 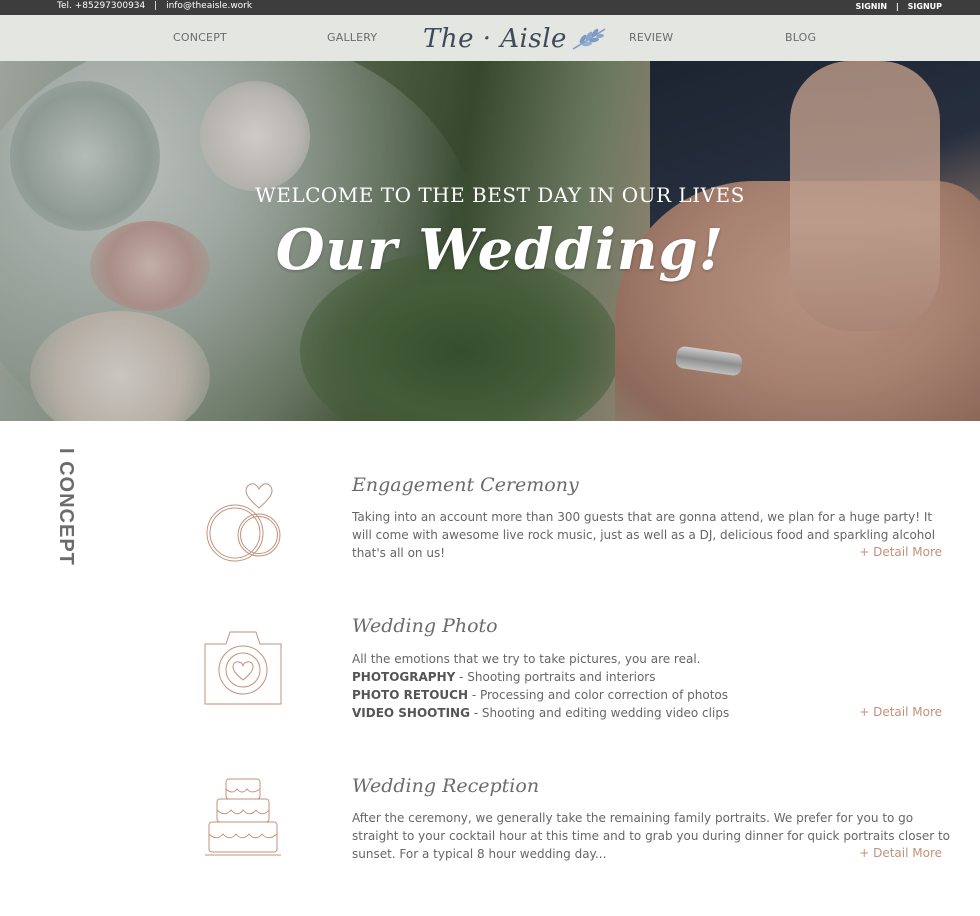 What do you see at coordinates (500, 250) in the screenshot?
I see `hero-title: Our Wedding!` at bounding box center [500, 250].